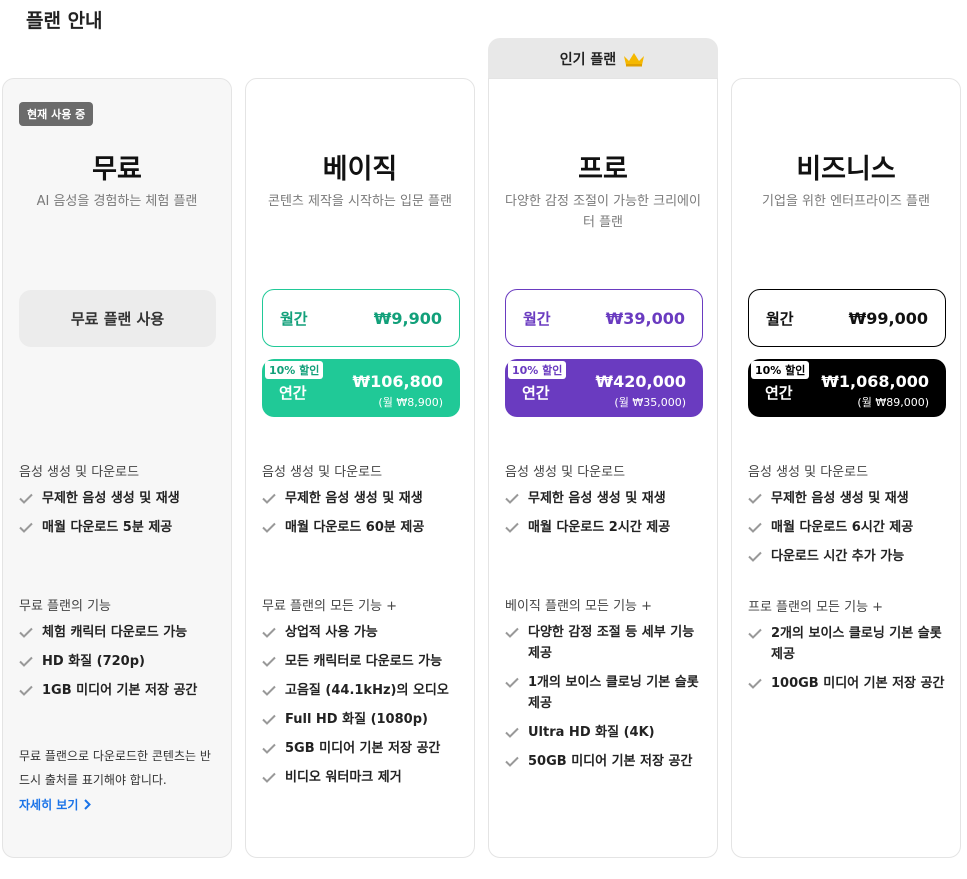 Image resolution: width=967 pixels, height=879 pixels. Describe the element at coordinates (856, 644) in the screenshot. I see `feature-text: 2개의 보이스 클로닝 기본 슬롯 제공` at that location.